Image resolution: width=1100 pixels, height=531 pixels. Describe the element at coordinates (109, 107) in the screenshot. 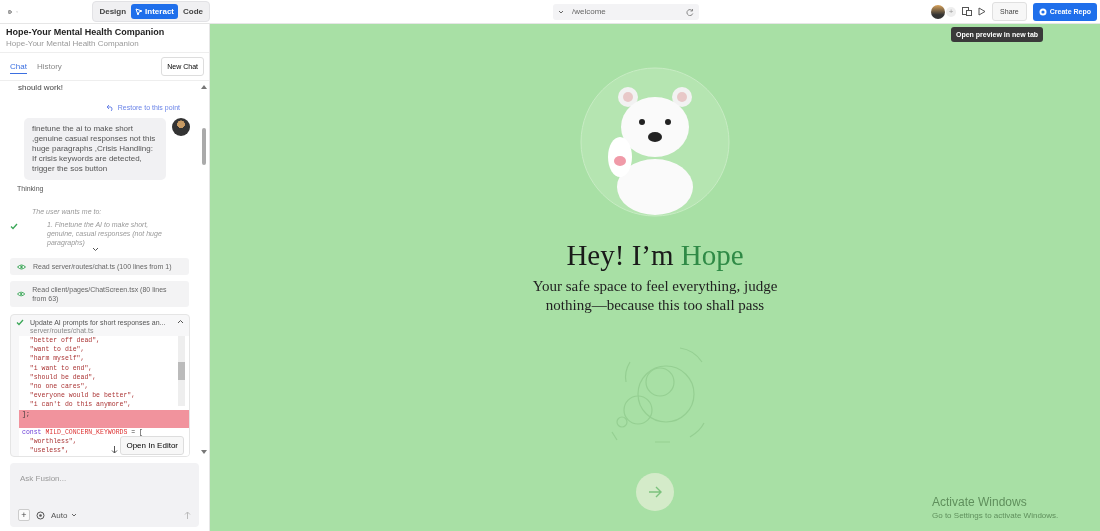

I see `undo-icon` at that location.